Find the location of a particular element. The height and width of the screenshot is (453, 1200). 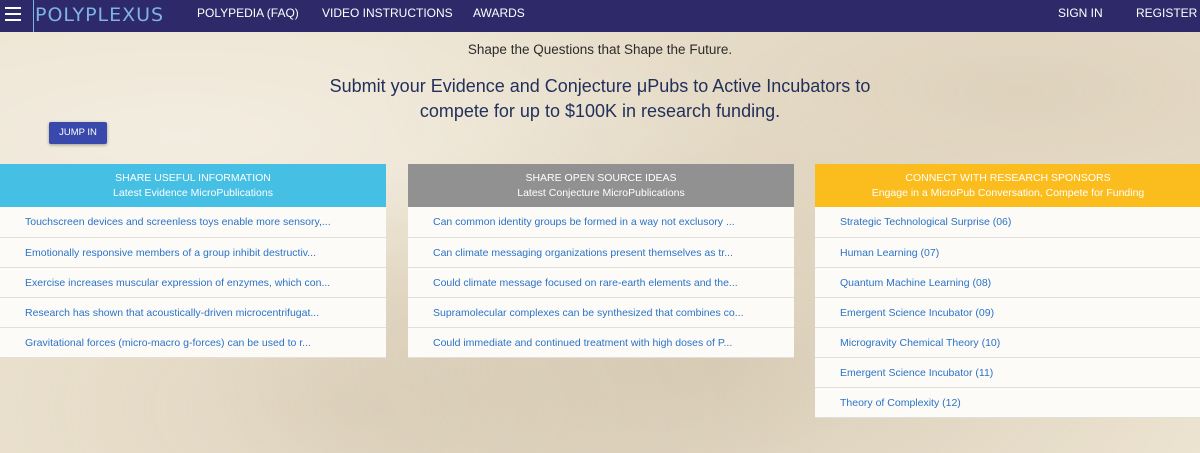

panel-title: SHARE USEFUL INFORMATION is located at coordinates (193, 177).